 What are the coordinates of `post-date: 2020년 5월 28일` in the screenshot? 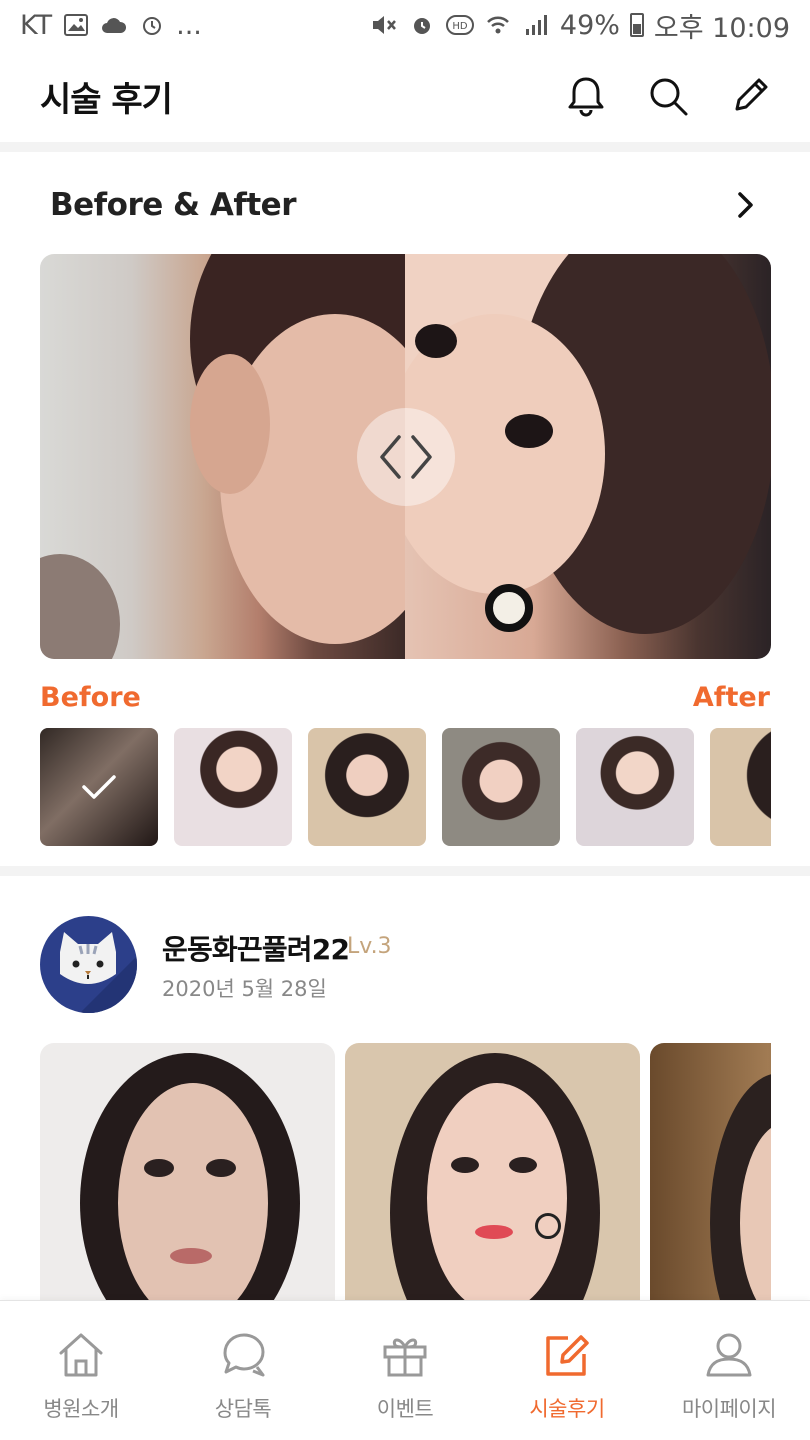 It's located at (244, 989).